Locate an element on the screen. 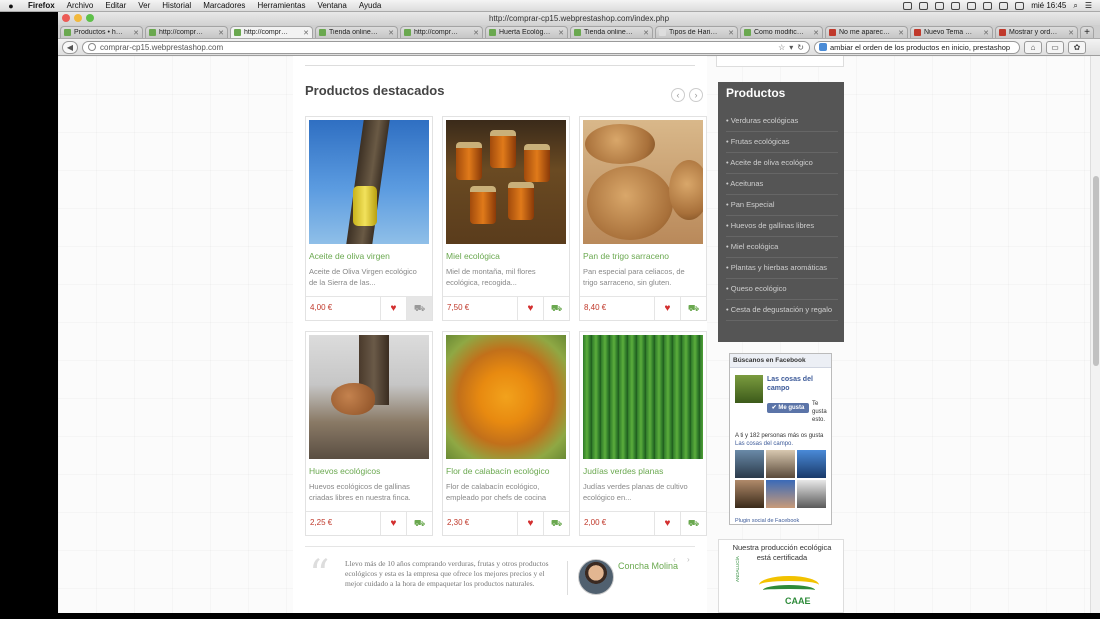 The width and height of the screenshot is (1100, 619). zoom-window-icon is located at coordinates (90, 18).